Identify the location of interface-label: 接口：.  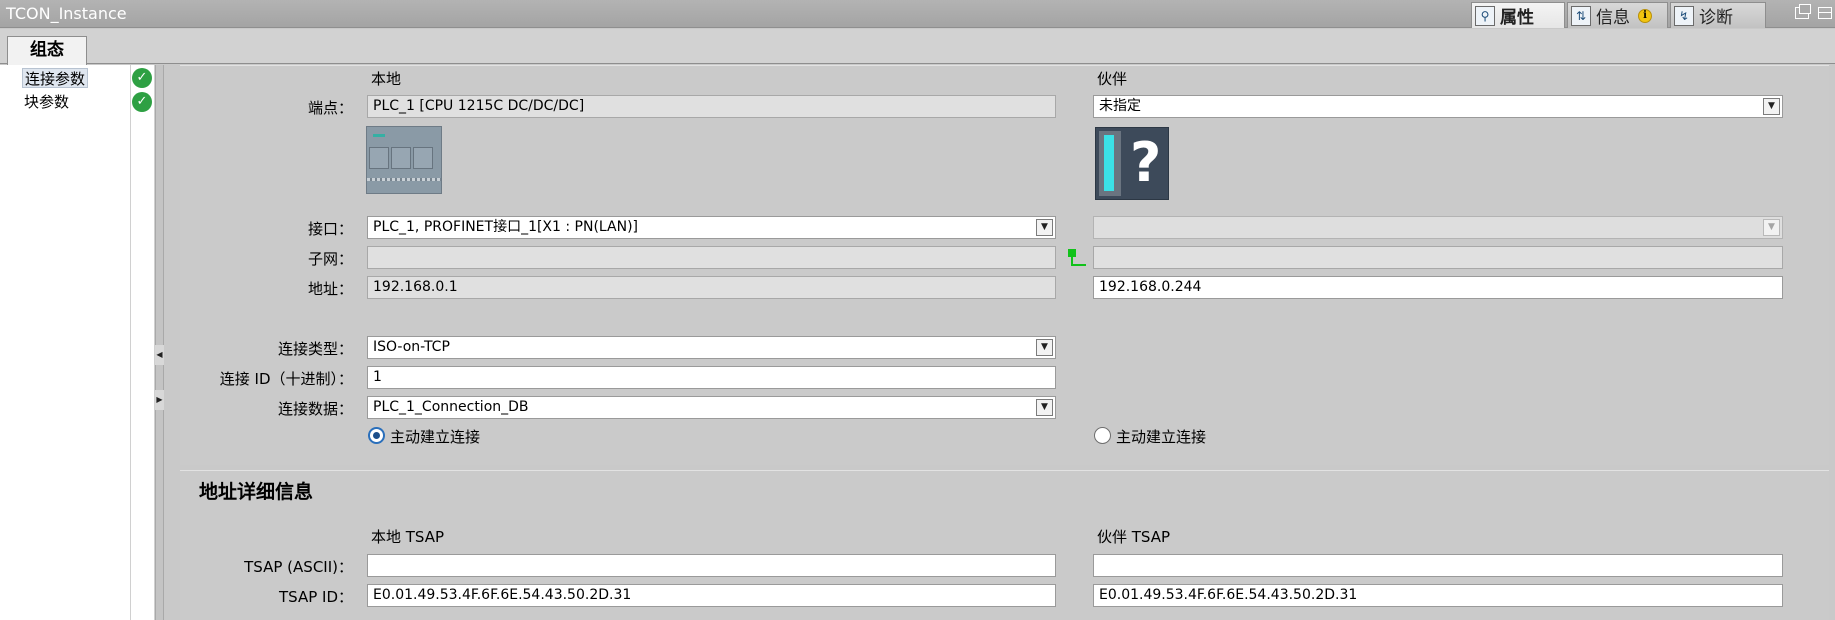
(330, 229).